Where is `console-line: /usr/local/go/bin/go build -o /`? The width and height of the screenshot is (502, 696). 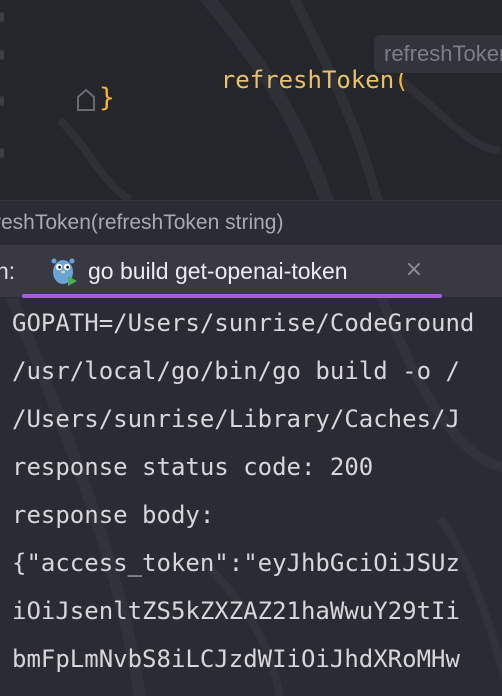
console-line: /usr/local/go/bin/go build -o / is located at coordinates (236, 371).